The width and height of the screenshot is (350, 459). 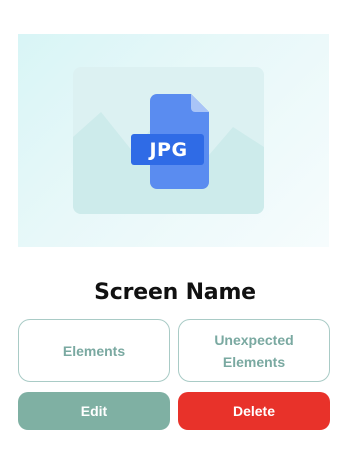 What do you see at coordinates (254, 350) in the screenshot?
I see `unexpected-elements-card: Unexpected Elements` at bounding box center [254, 350].